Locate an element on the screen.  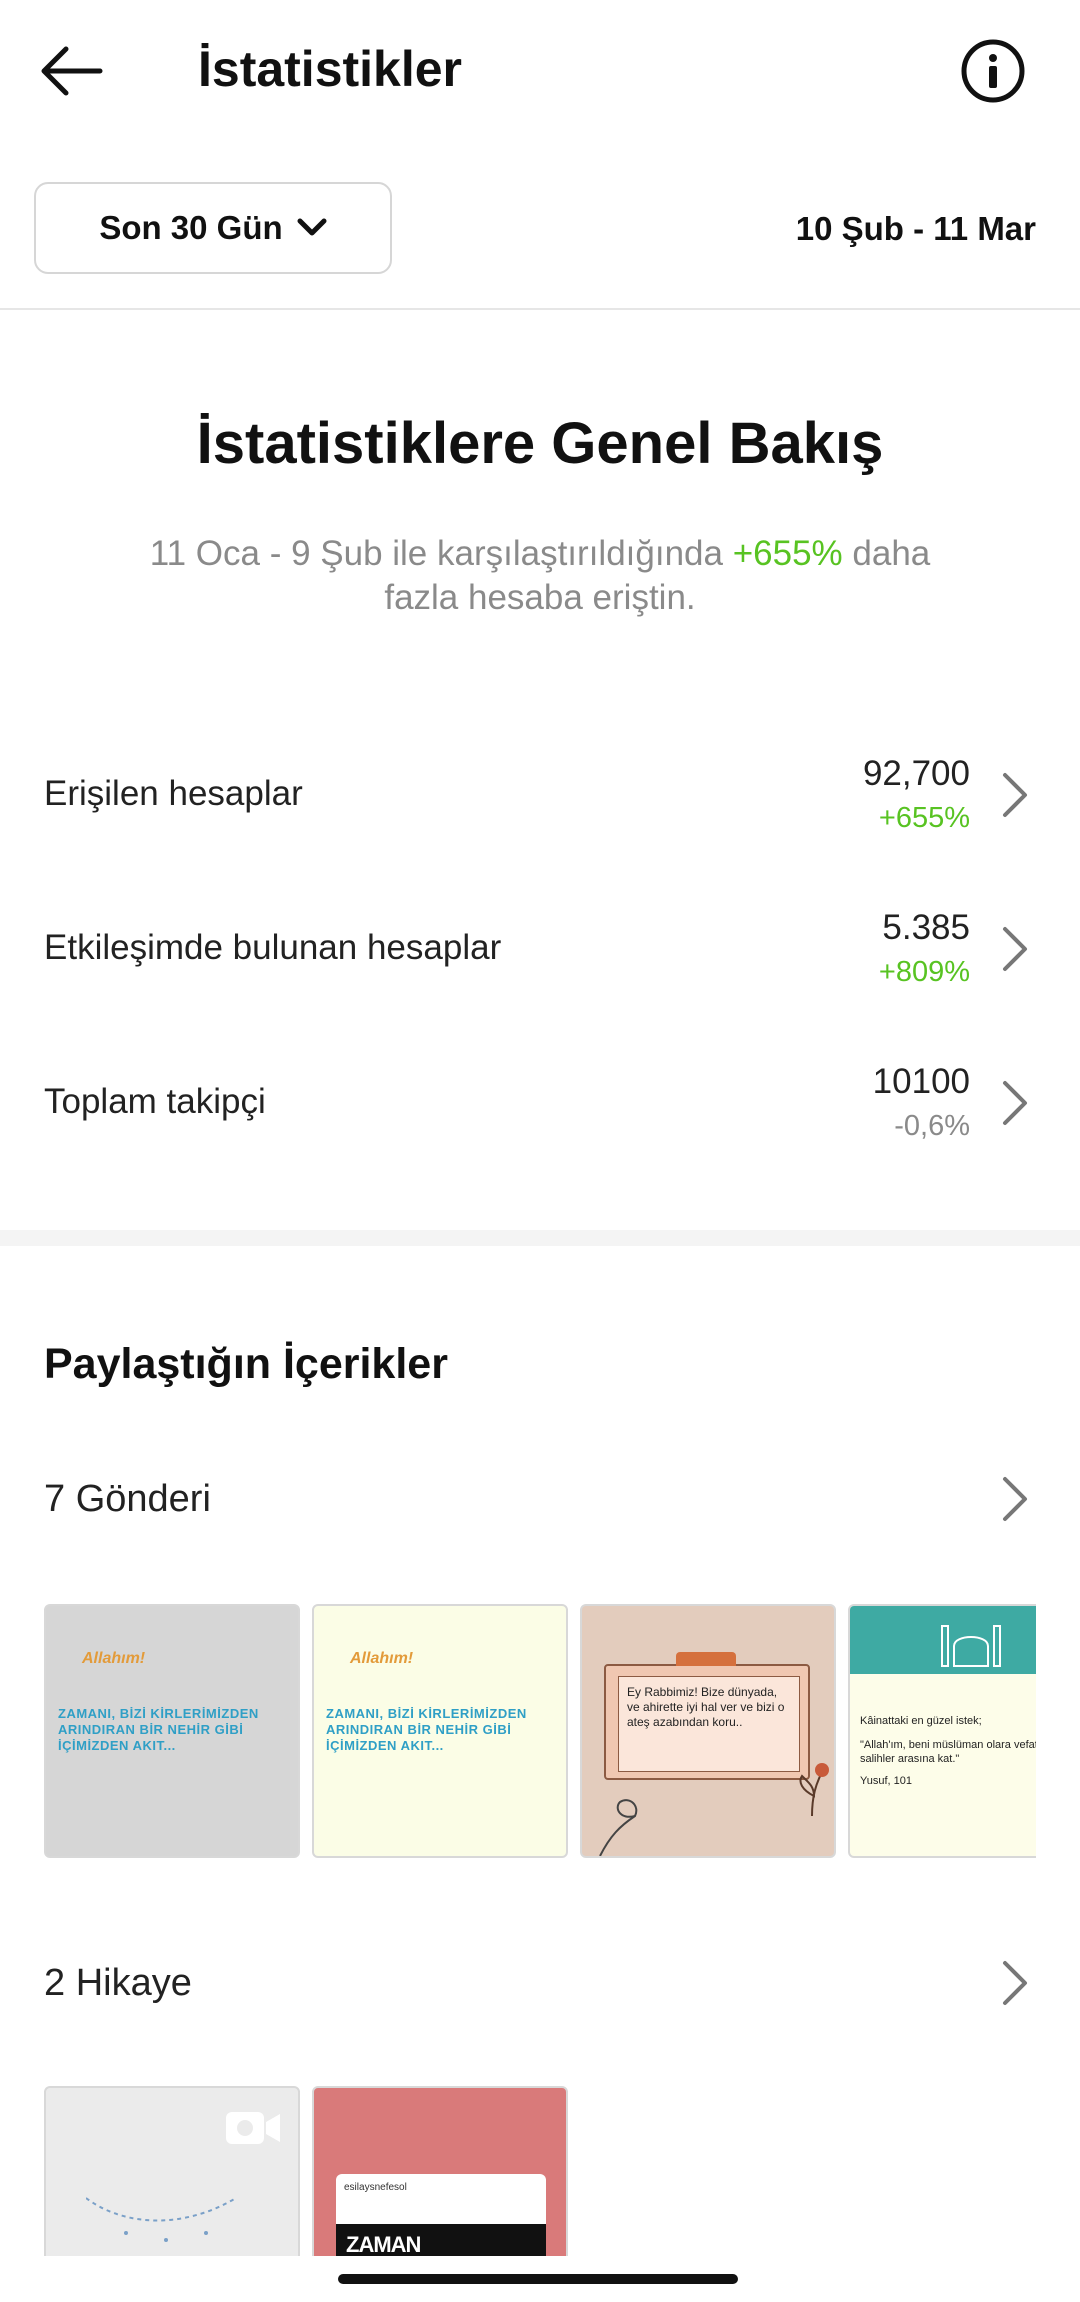
posts-count-label: 7 Gönderi is located at coordinates (127, 1499).